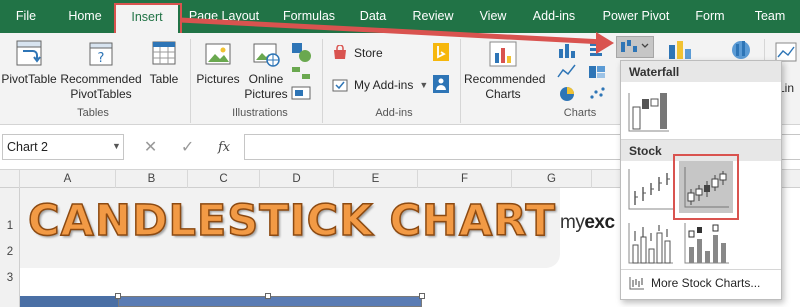 This screenshot has width=800, height=307. What do you see at coordinates (224, 147) in the screenshot?
I see `insert-function-icon: fx` at bounding box center [224, 147].